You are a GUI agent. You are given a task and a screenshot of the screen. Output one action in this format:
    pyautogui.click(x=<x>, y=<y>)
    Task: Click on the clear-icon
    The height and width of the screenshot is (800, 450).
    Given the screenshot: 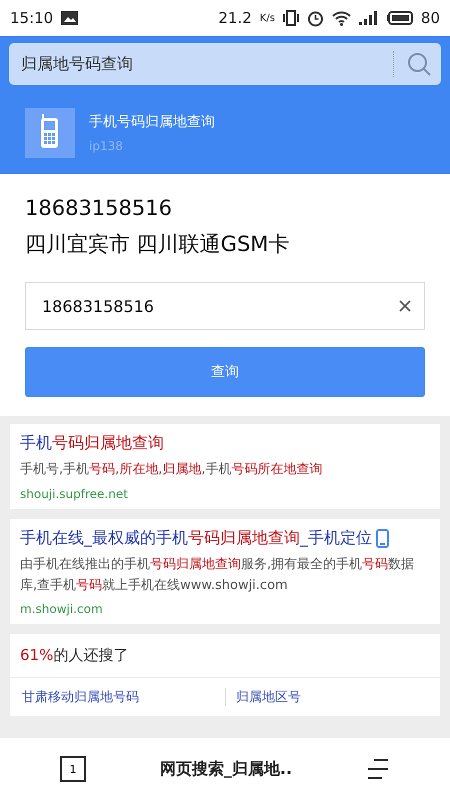 What is the action you would take?
    pyautogui.click(x=405, y=306)
    